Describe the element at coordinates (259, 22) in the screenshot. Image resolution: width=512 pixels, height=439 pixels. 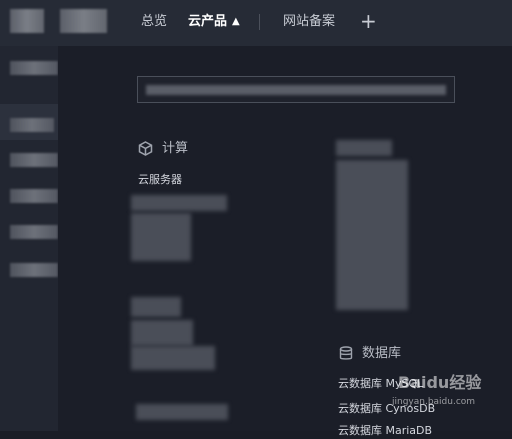
I see `nav-divider` at that location.